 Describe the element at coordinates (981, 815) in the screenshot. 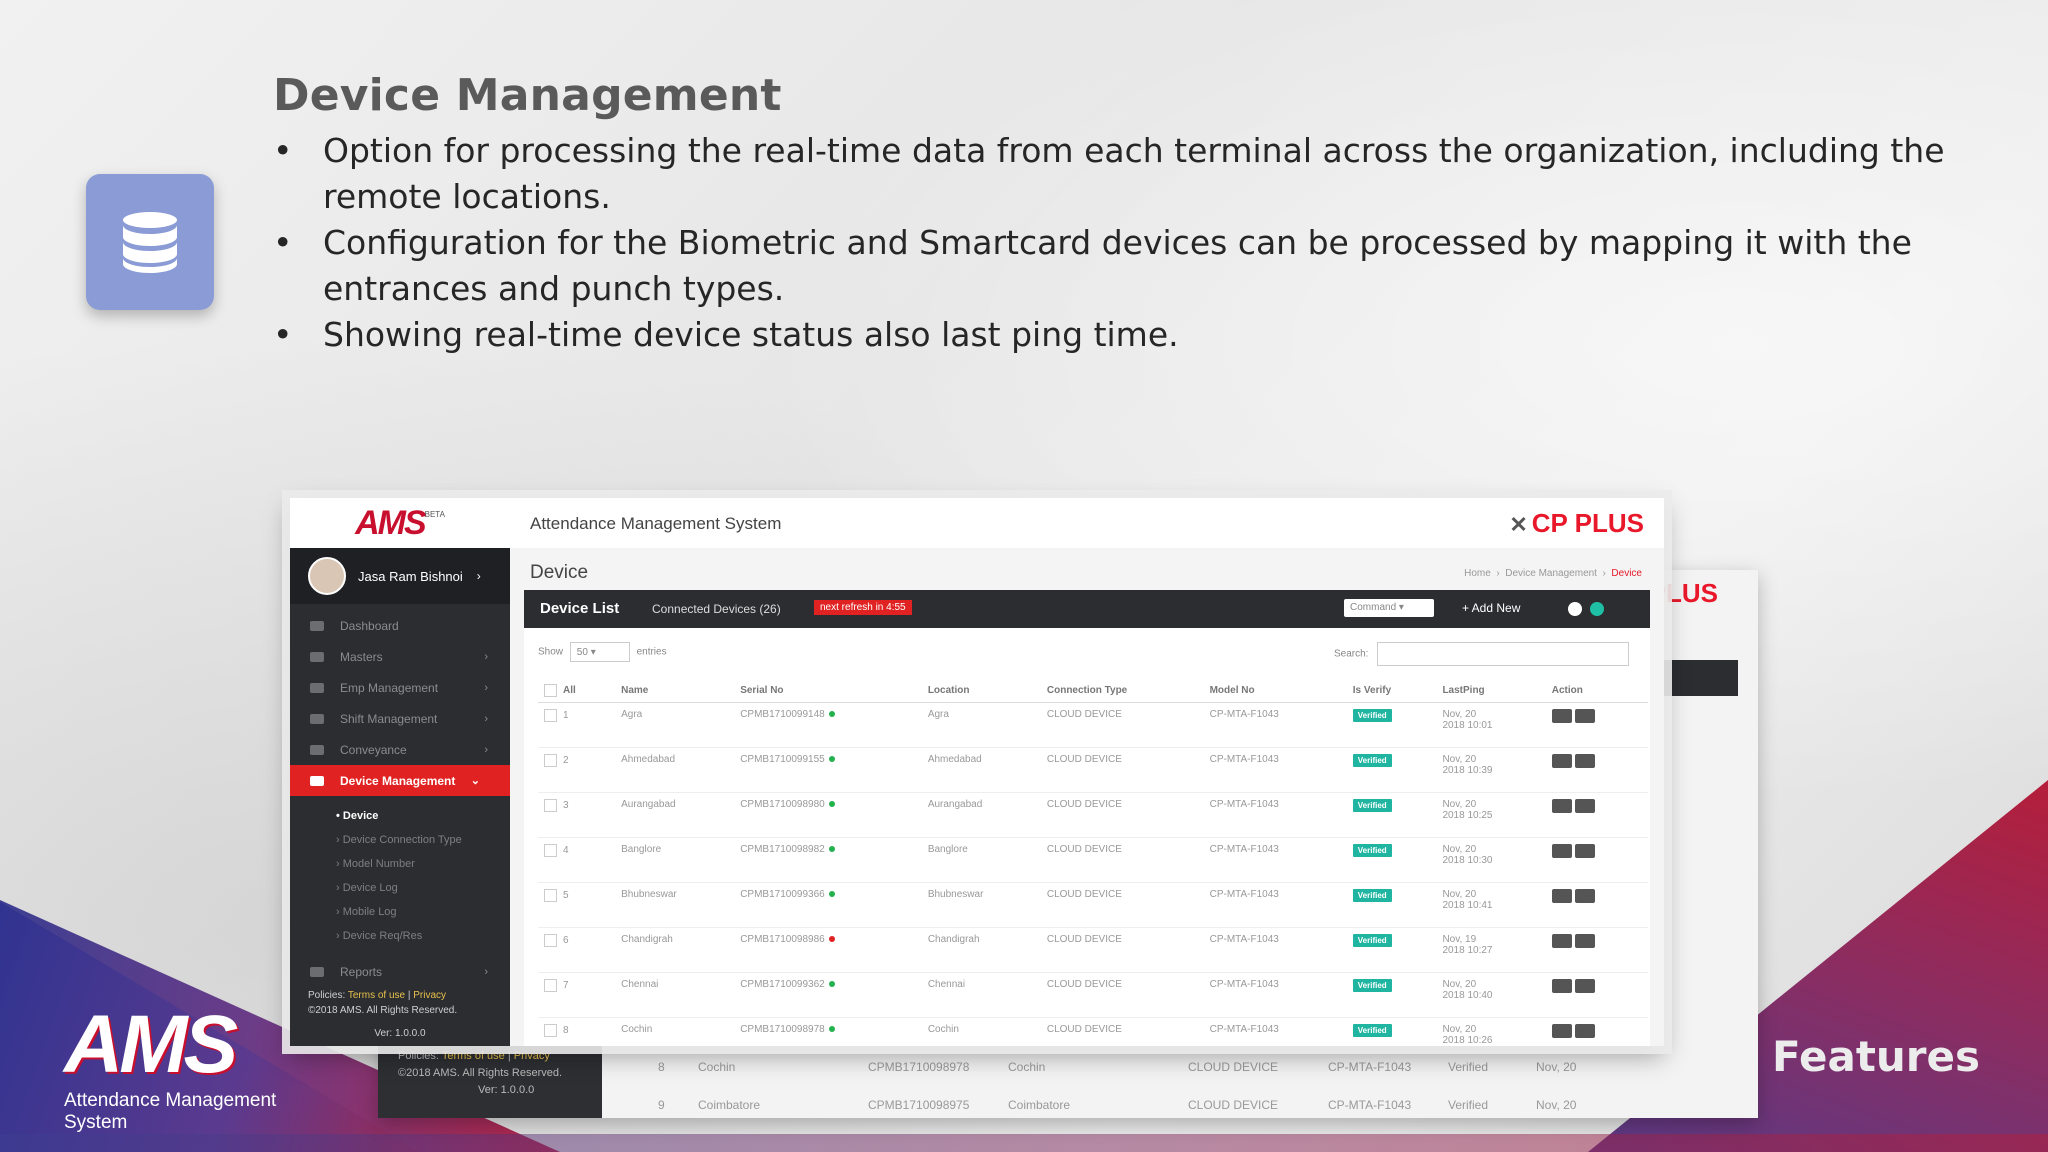

I see `cell-location: Aurangabad` at that location.